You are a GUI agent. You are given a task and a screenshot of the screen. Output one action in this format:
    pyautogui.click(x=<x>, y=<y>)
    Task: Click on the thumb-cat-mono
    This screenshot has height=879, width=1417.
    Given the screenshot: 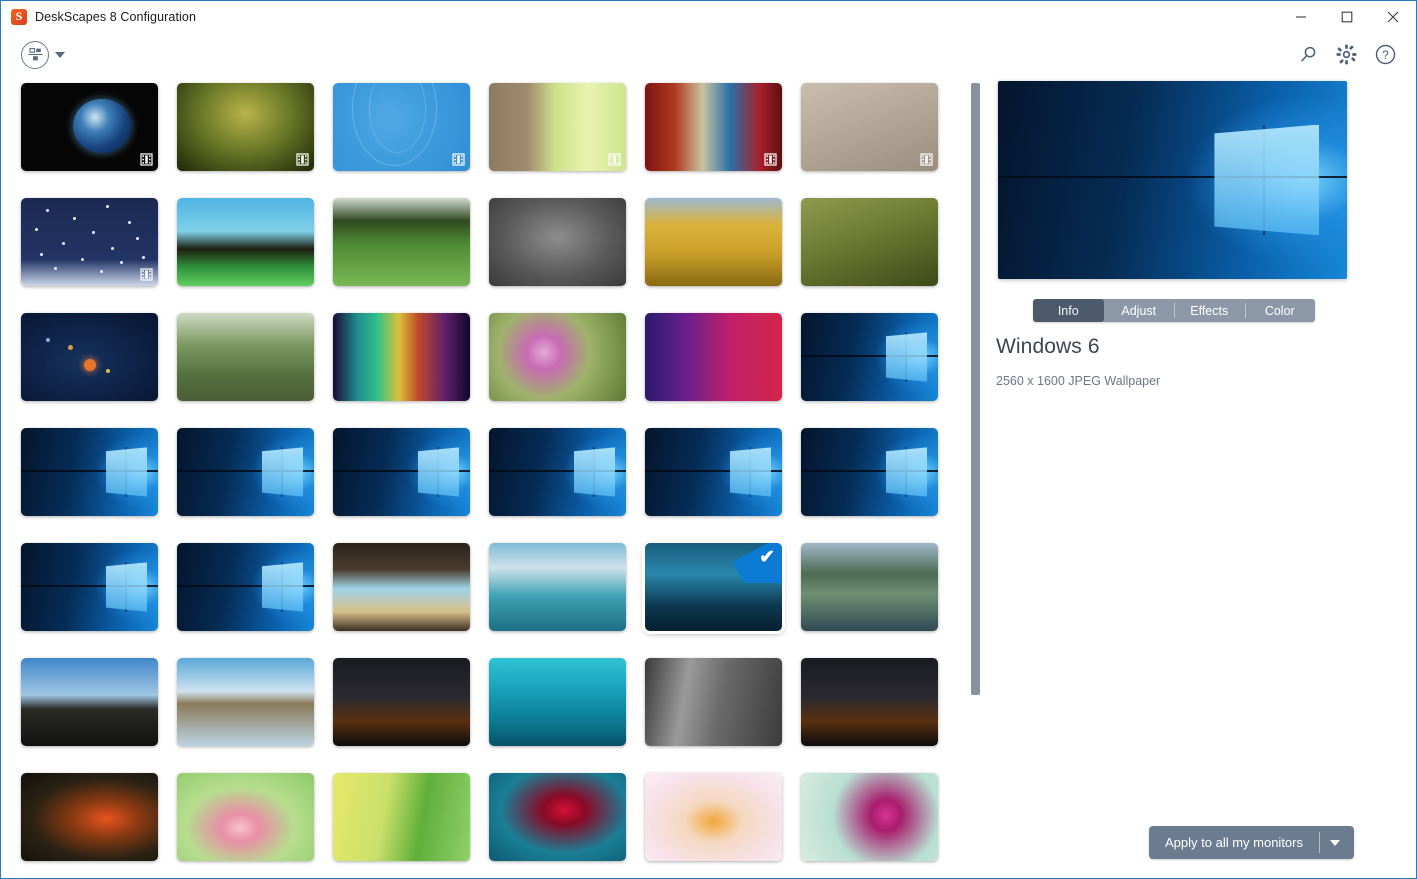 What is the action you would take?
    pyautogui.click(x=557, y=242)
    